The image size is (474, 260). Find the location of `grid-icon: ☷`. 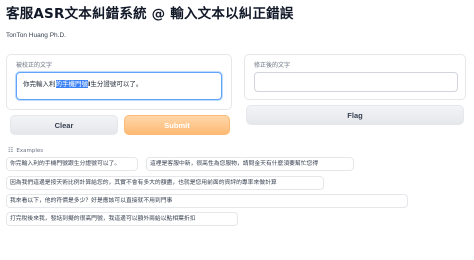

grid-icon: ☷ is located at coordinates (11, 150).